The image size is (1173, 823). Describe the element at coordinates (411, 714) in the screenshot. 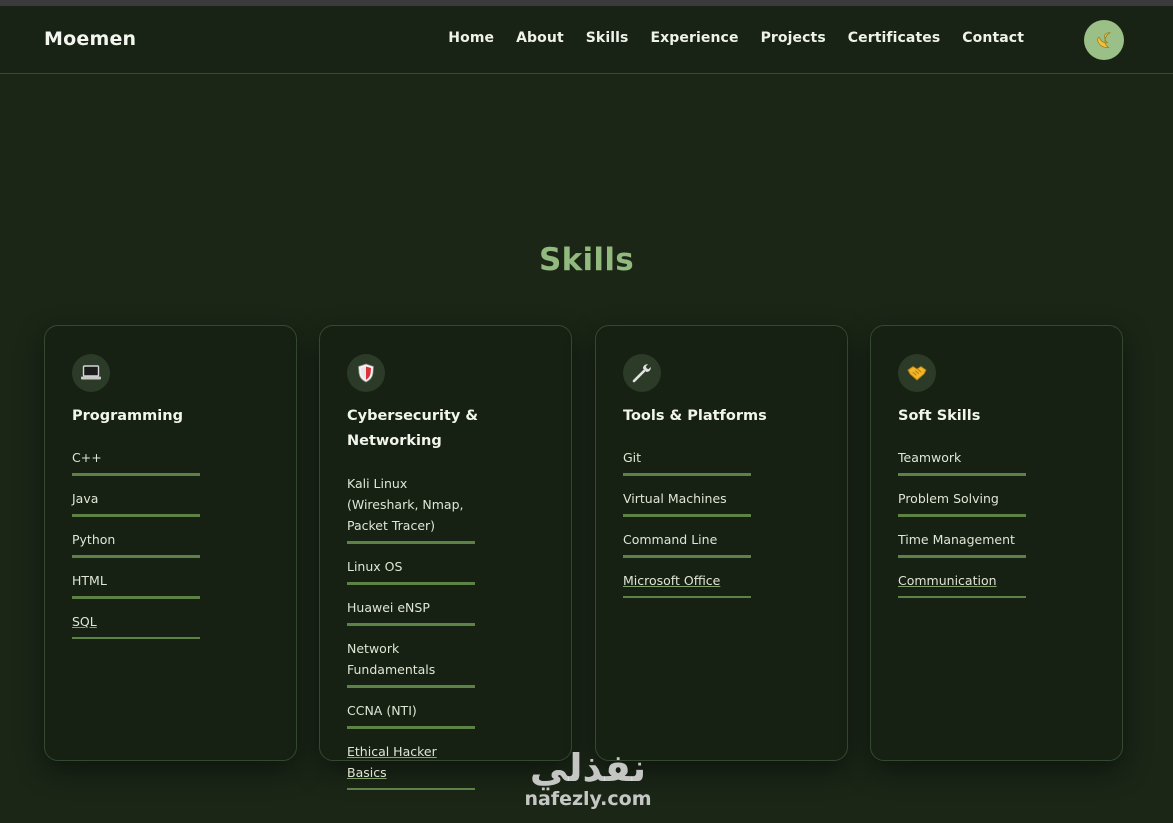

I see `skill-item: CCNA (NTI)` at that location.